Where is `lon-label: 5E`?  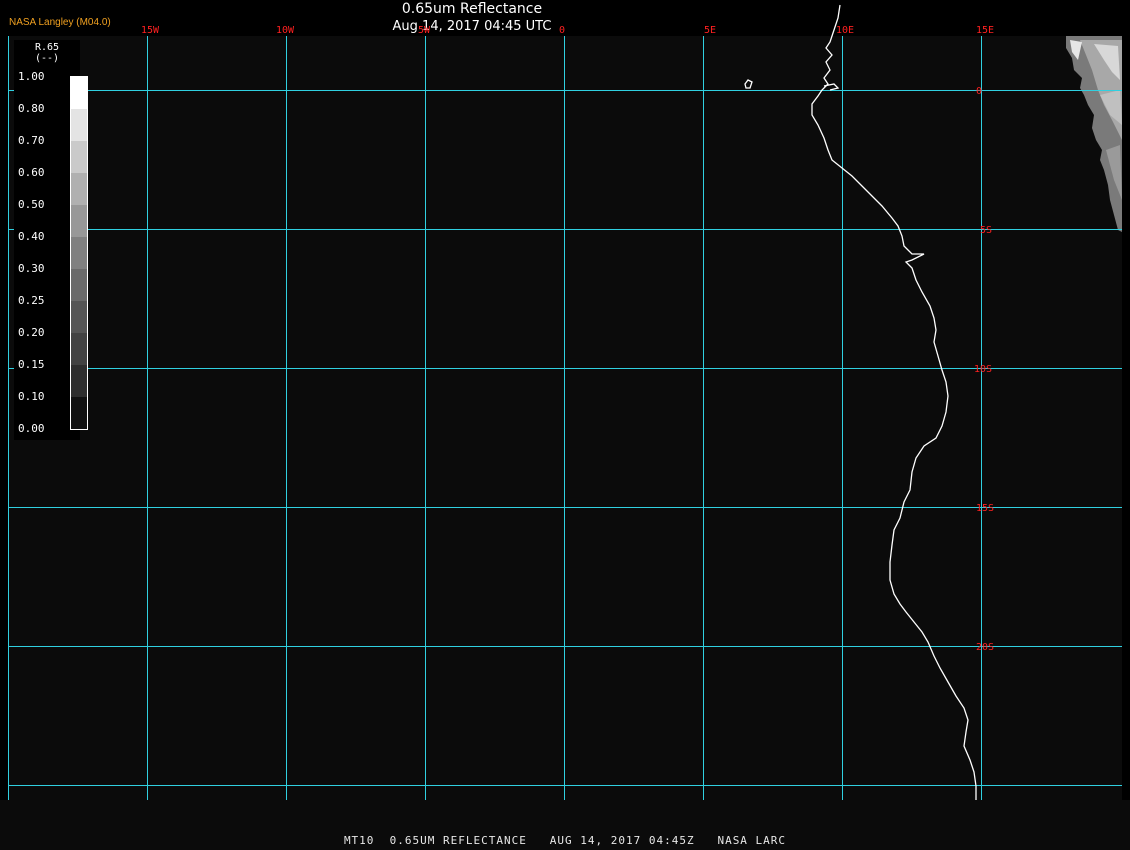
lon-label: 5E is located at coordinates (710, 30).